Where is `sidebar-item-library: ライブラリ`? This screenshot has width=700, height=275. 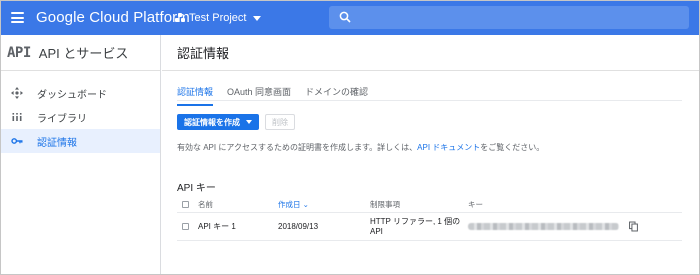 sidebar-item-library: ライブラリ is located at coordinates (80, 117).